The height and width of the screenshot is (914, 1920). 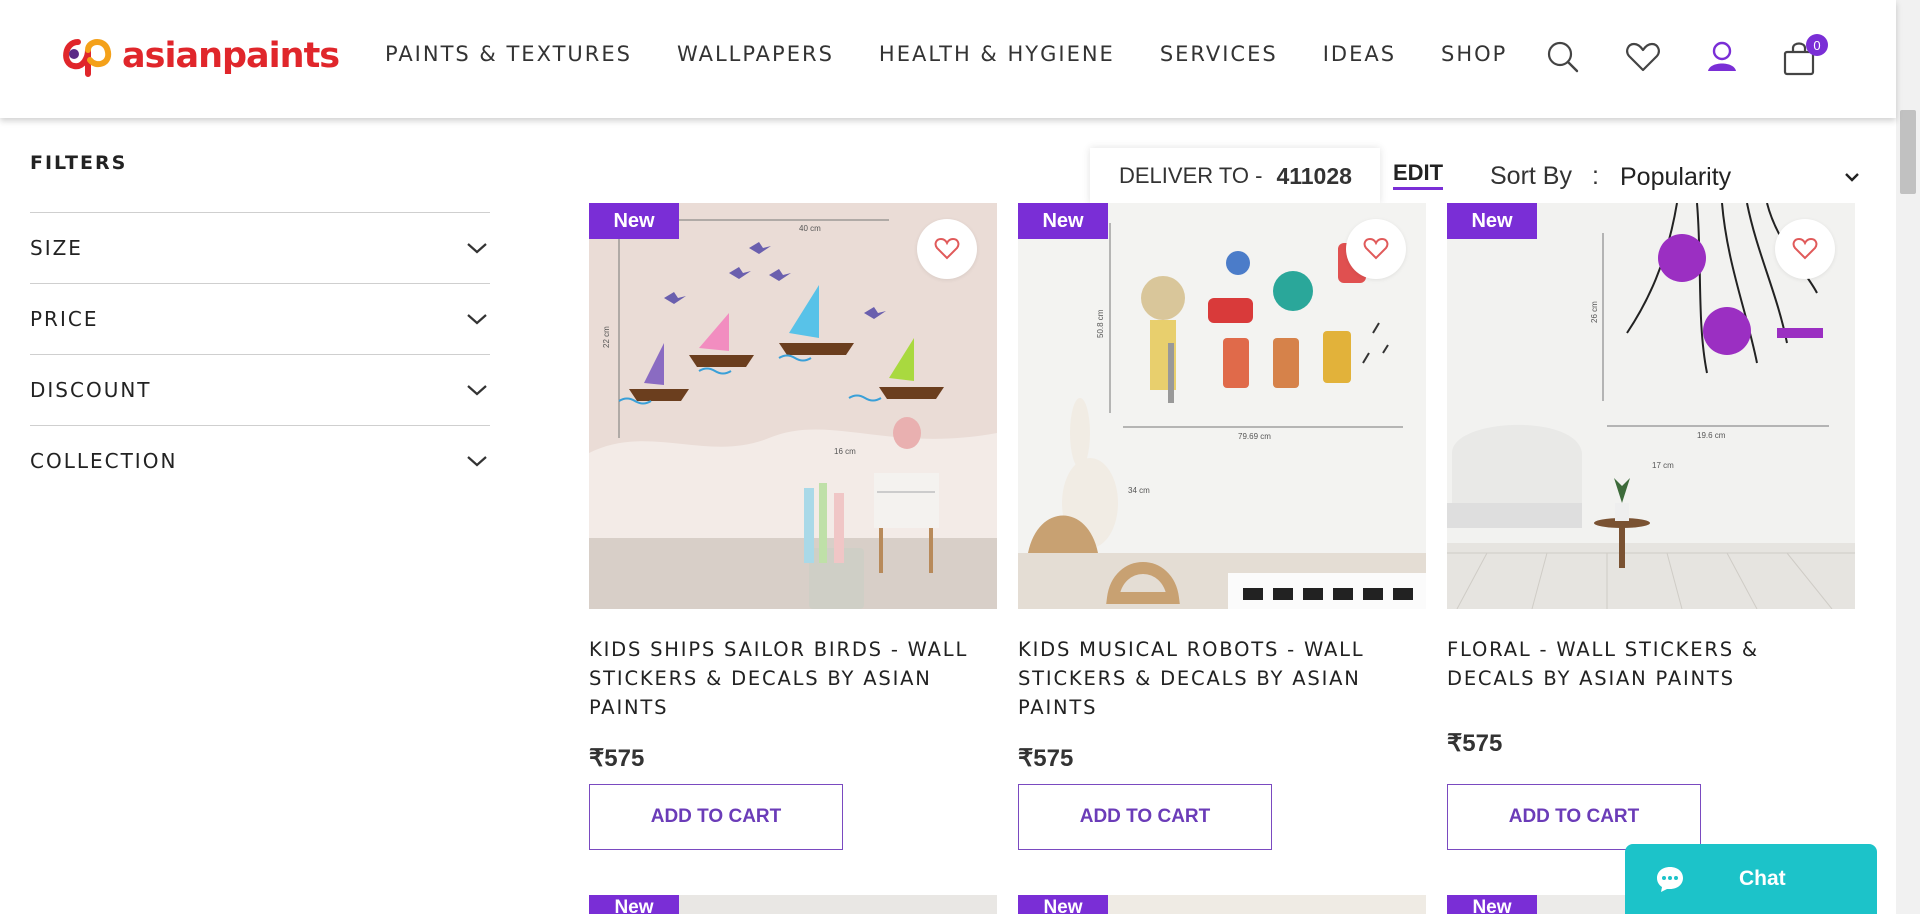 I want to click on chat-label: Chat, so click(x=1762, y=878).